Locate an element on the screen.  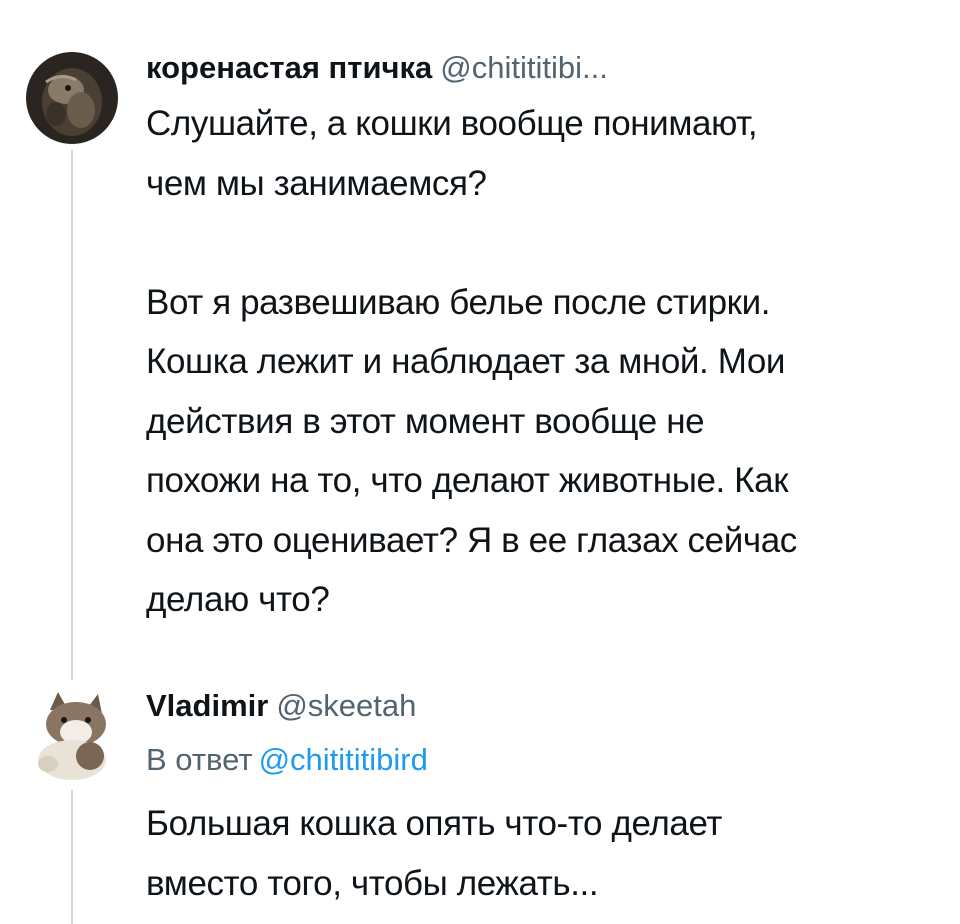
display-name: коренастая птичка is located at coordinates (289, 67).